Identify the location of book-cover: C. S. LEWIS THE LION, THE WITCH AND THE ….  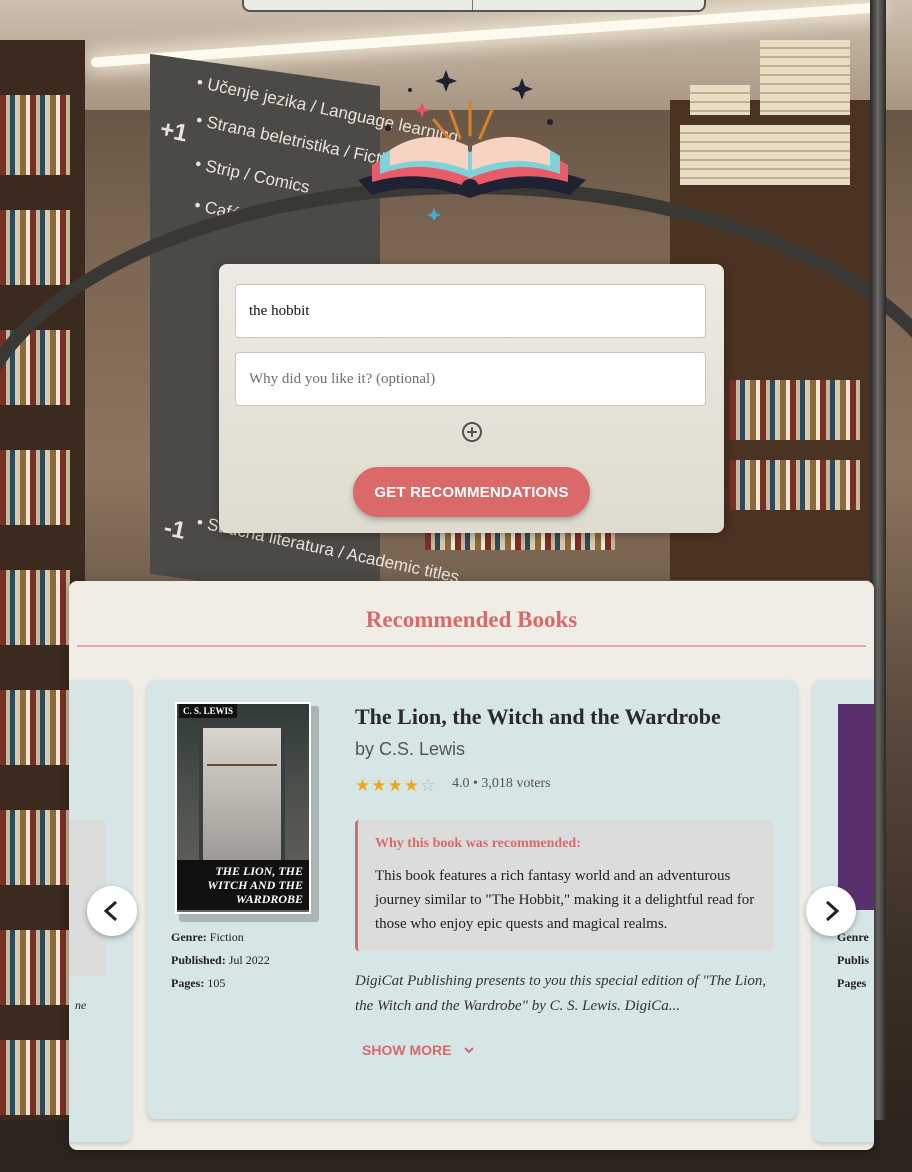
(243, 808).